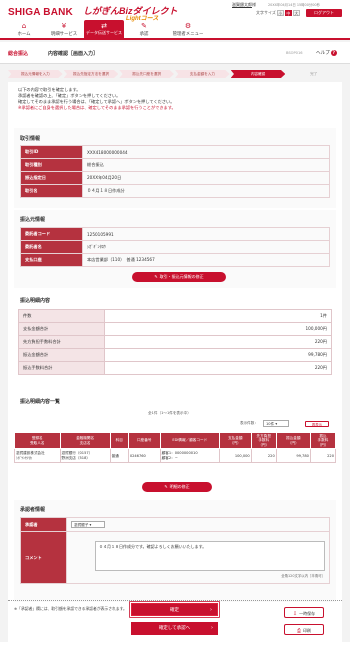  I want to click on table-row: 振込指定日 20XX年04月20日, so click(175, 178).